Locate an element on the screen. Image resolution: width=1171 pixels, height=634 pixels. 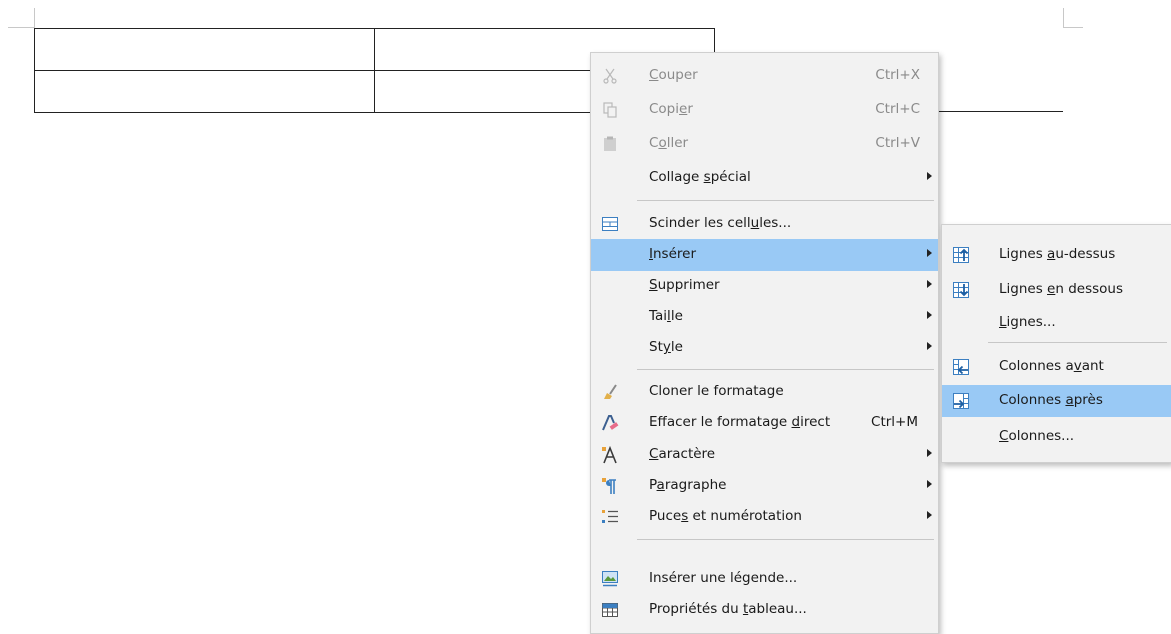
menu-item-paste-special: Collage spécial is located at coordinates (764, 178).